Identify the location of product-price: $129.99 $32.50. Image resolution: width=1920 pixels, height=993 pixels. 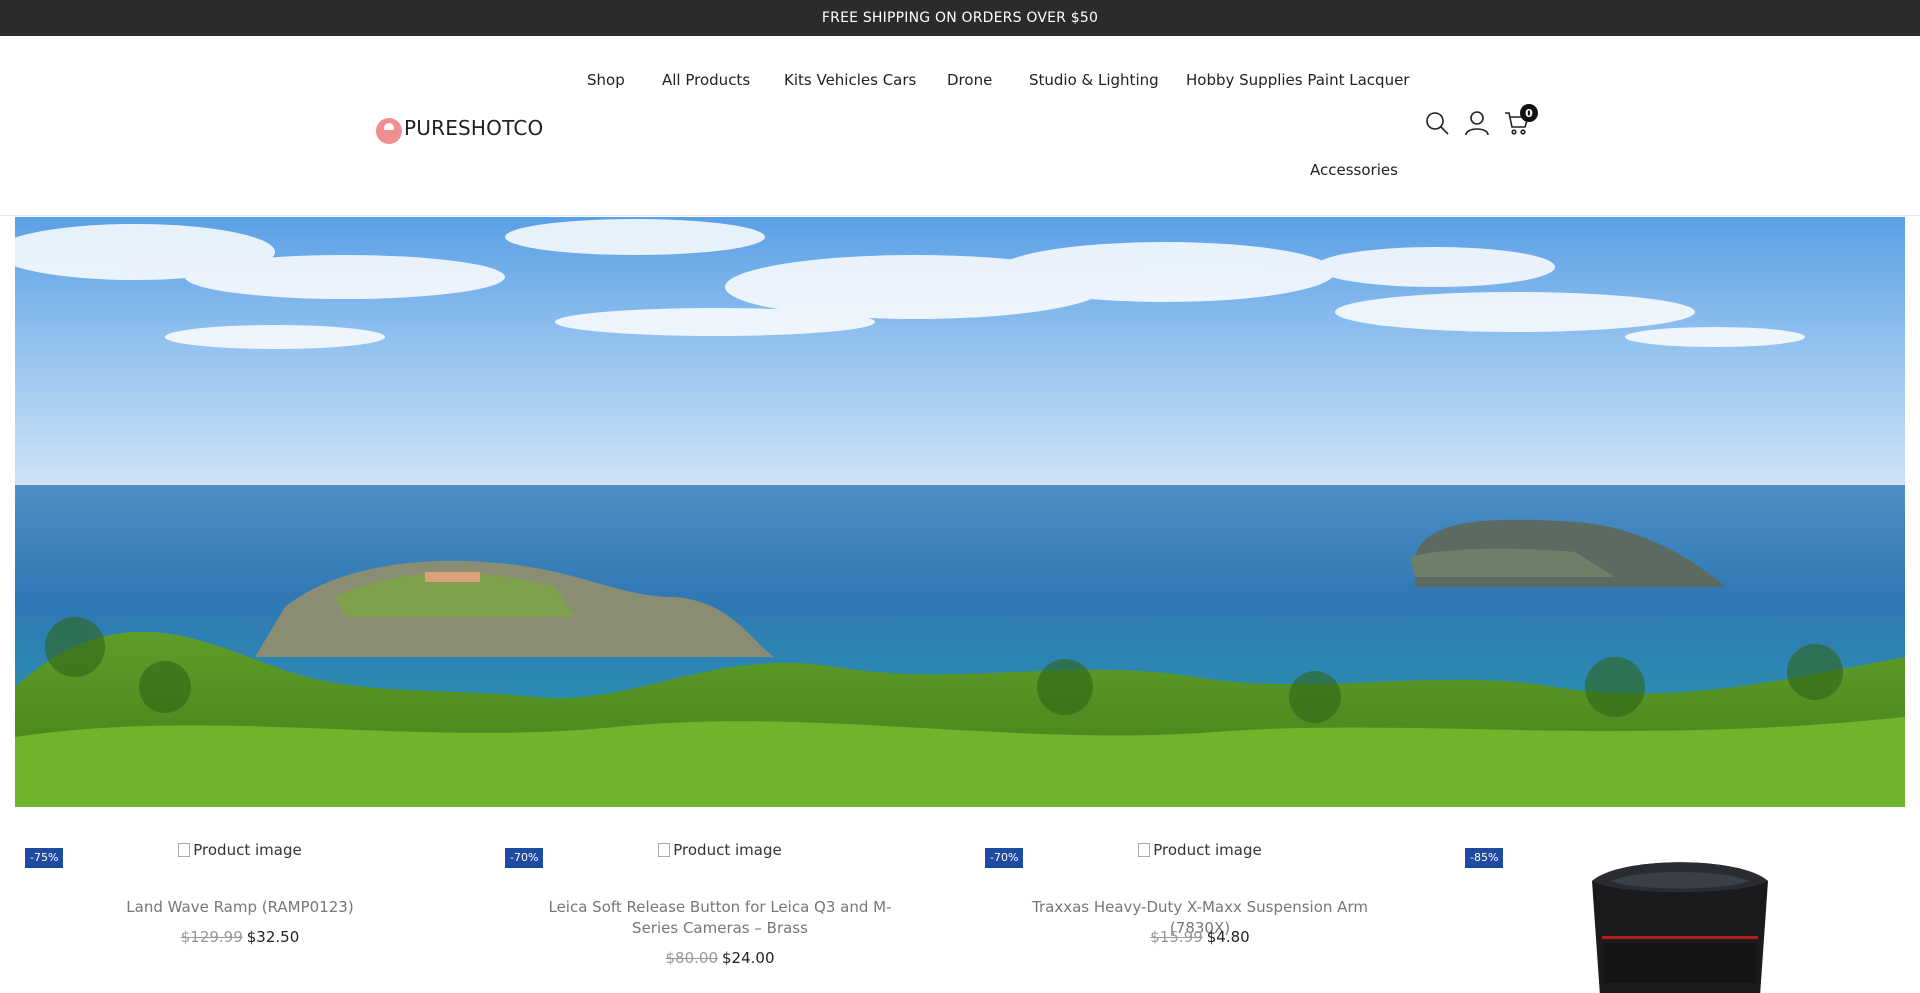
(240, 937).